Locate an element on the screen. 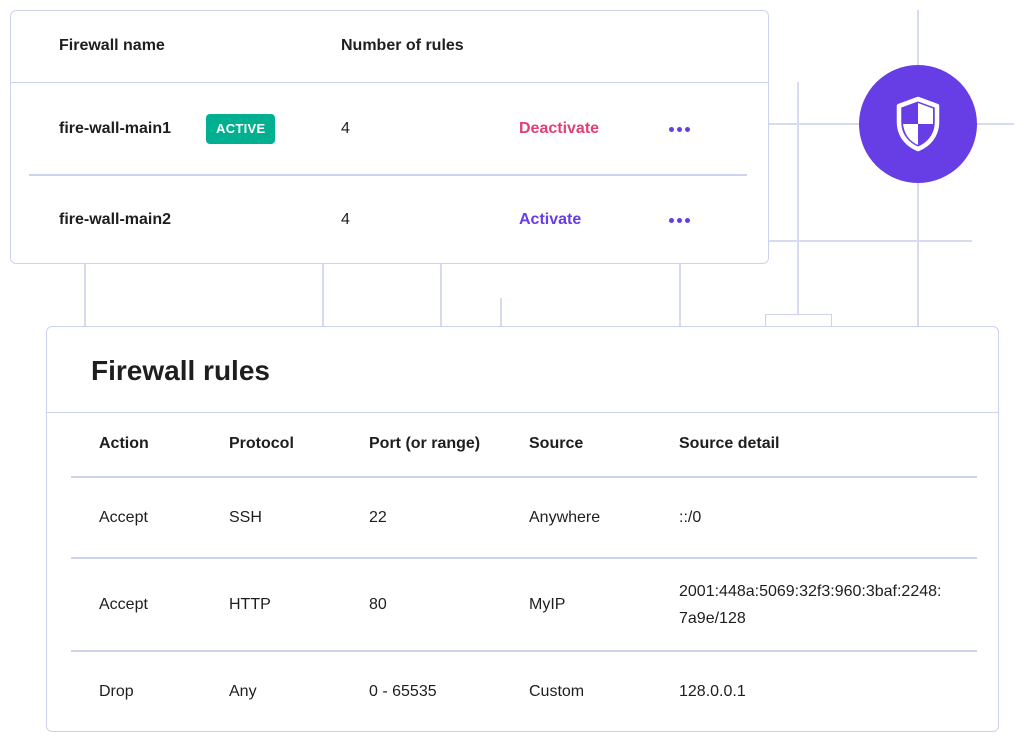  rule-source: MyIP is located at coordinates (547, 604).